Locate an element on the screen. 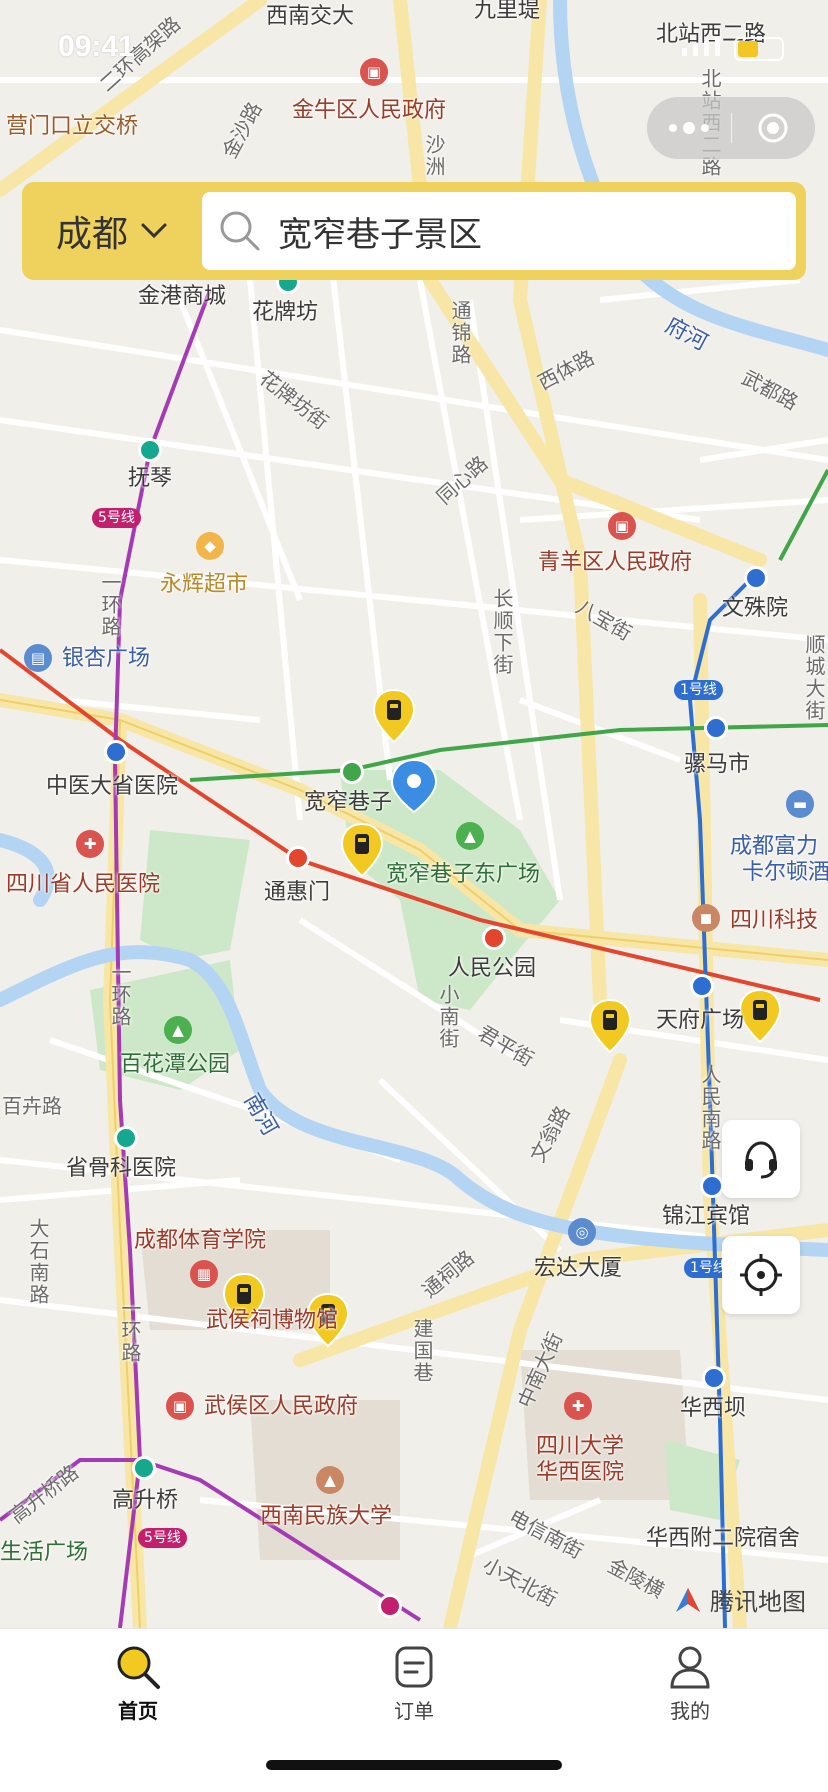 The width and height of the screenshot is (828, 1792). tab-home-label: 首页 is located at coordinates (138, 1711).